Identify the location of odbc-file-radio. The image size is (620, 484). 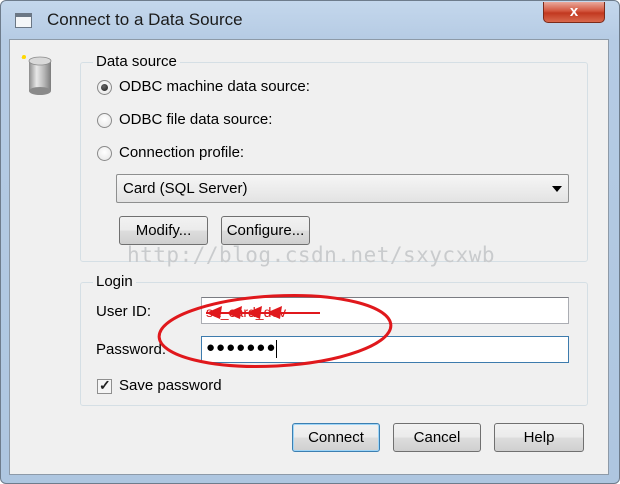
(104, 120).